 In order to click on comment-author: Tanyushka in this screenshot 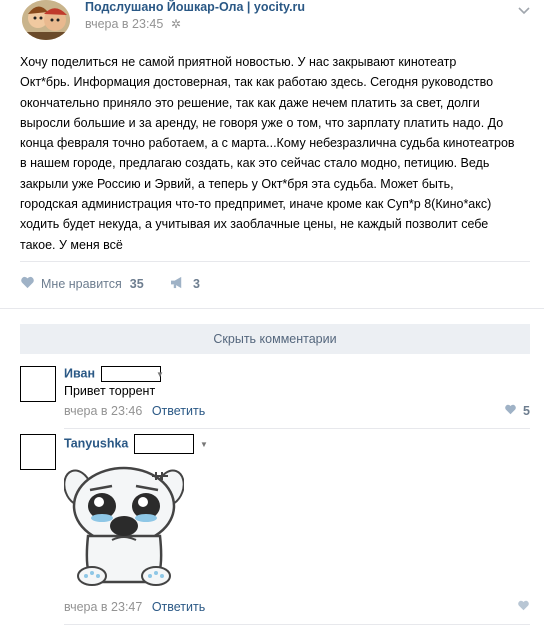, I will do `click(129, 444)`.